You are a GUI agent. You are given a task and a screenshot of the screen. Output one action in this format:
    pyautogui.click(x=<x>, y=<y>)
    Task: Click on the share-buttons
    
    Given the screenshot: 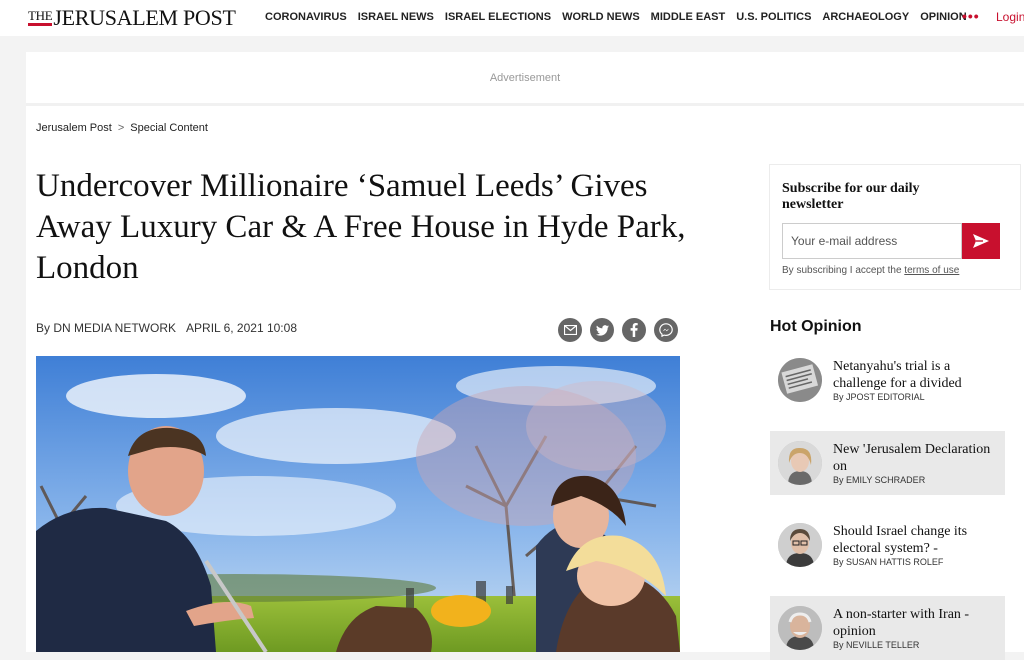 What is the action you would take?
    pyautogui.click(x=618, y=330)
    